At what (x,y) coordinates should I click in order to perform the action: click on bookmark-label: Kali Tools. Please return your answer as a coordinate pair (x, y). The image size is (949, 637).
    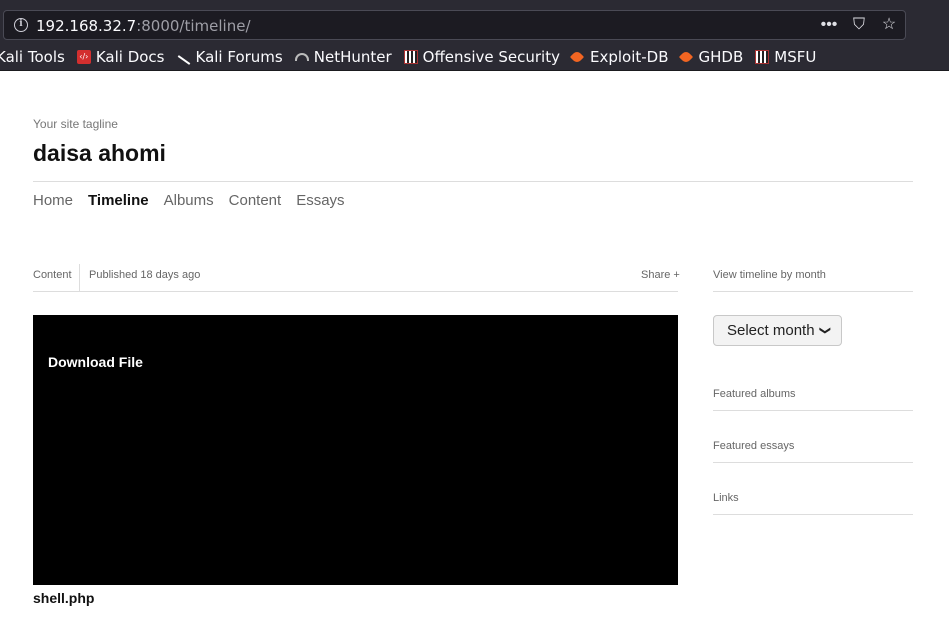
    Looking at the image, I should click on (32, 57).